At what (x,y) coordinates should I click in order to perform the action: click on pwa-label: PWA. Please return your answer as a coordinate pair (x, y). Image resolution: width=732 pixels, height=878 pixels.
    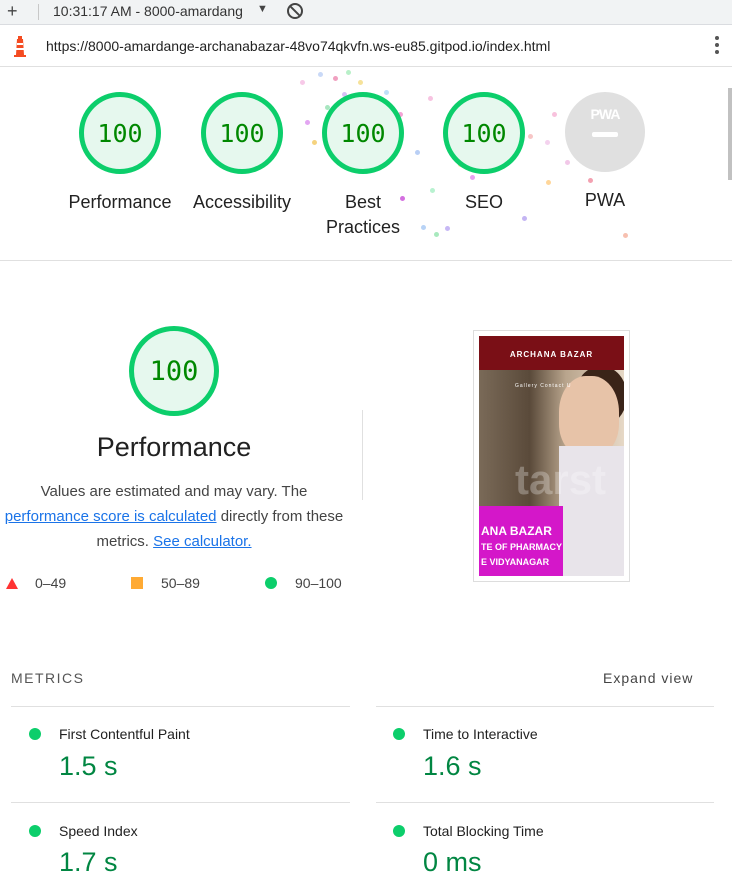
    Looking at the image, I should click on (605, 200).